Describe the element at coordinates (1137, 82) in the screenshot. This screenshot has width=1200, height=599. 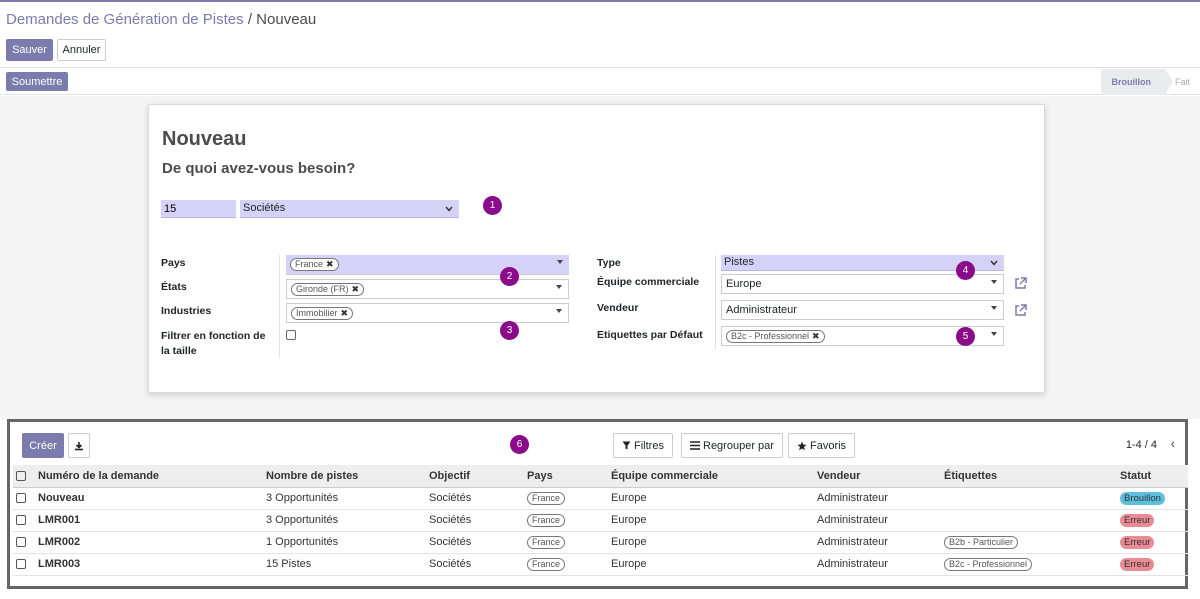
I see `stage-draft: Brouillon` at that location.